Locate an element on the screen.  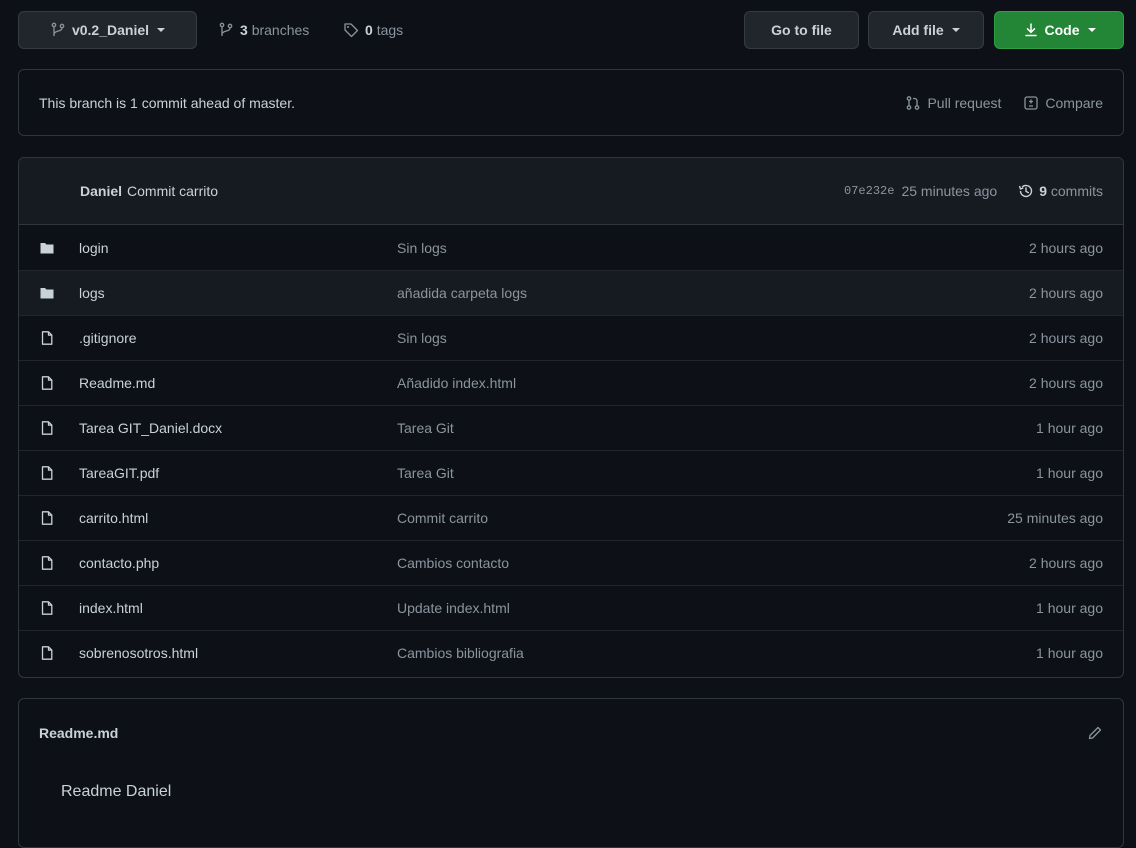
add-file-label: Add file is located at coordinates (918, 30).